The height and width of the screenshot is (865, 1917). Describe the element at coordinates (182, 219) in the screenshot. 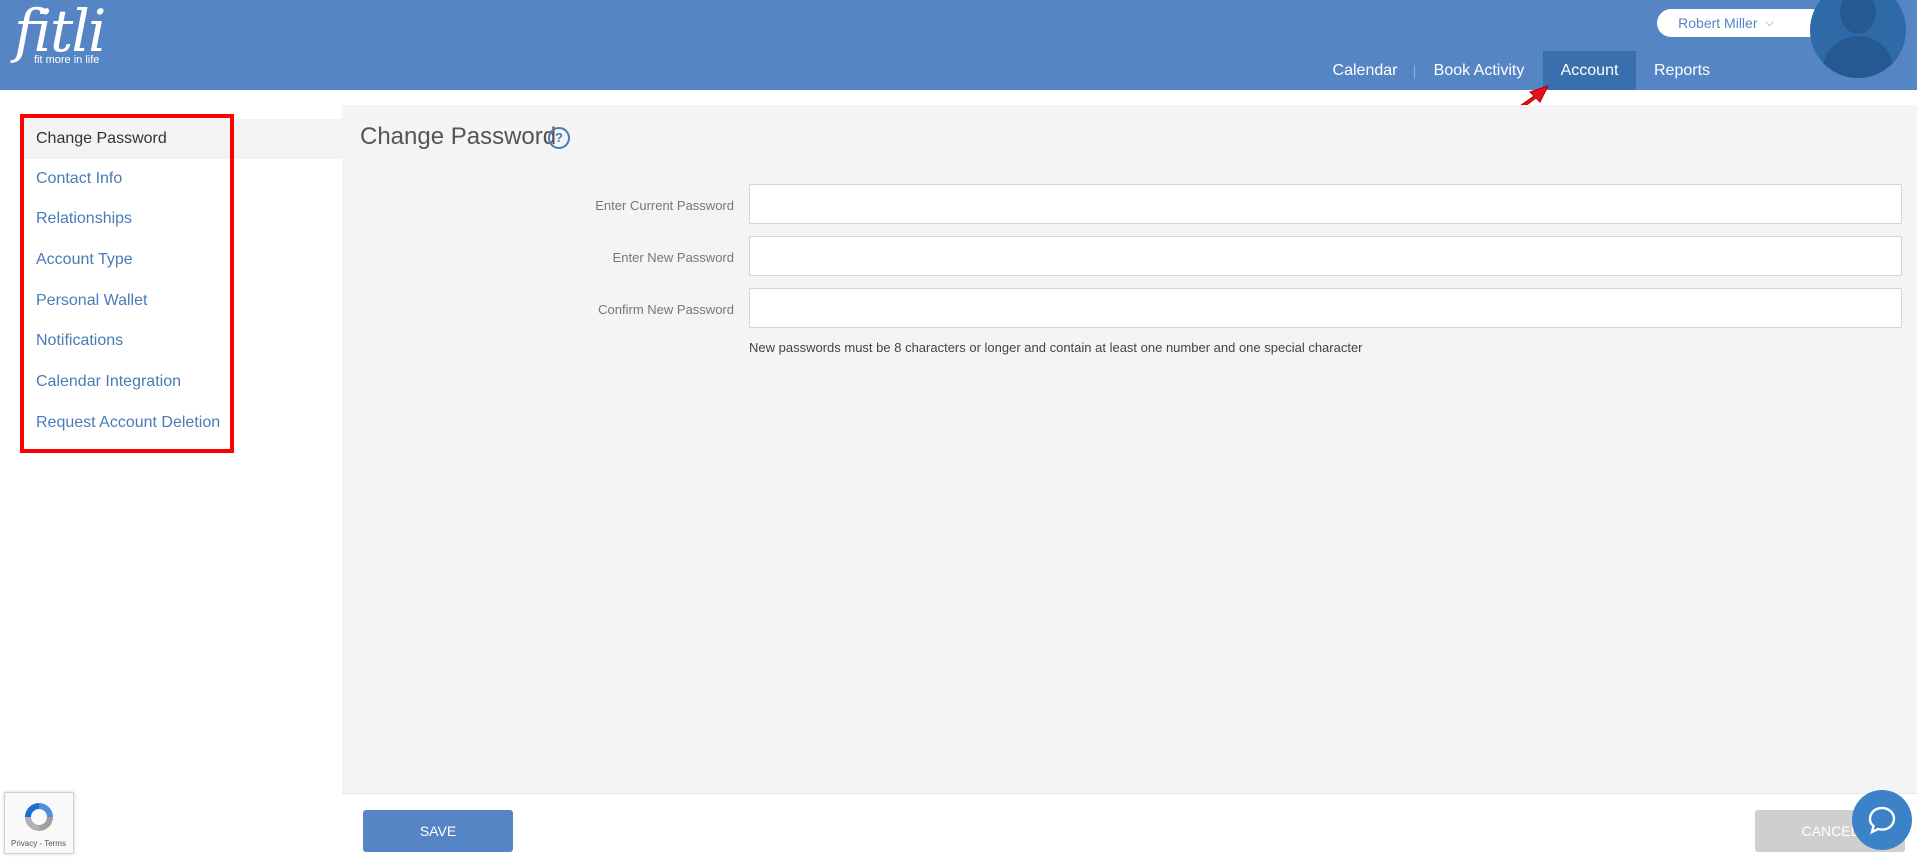

I see `sidebar-item-relationships: Relationships` at that location.